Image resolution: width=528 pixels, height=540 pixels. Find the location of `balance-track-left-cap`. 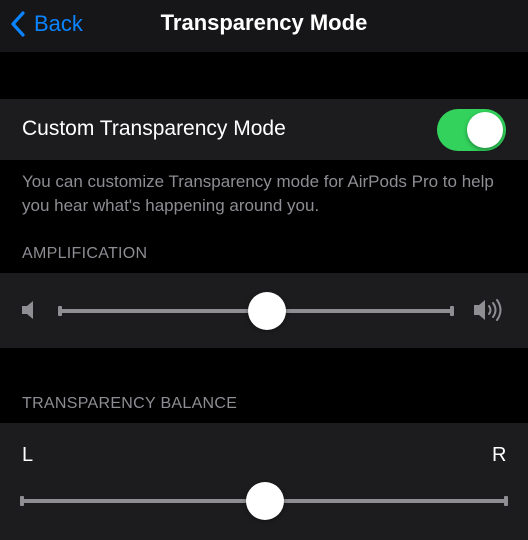

balance-track-left-cap is located at coordinates (22, 501).